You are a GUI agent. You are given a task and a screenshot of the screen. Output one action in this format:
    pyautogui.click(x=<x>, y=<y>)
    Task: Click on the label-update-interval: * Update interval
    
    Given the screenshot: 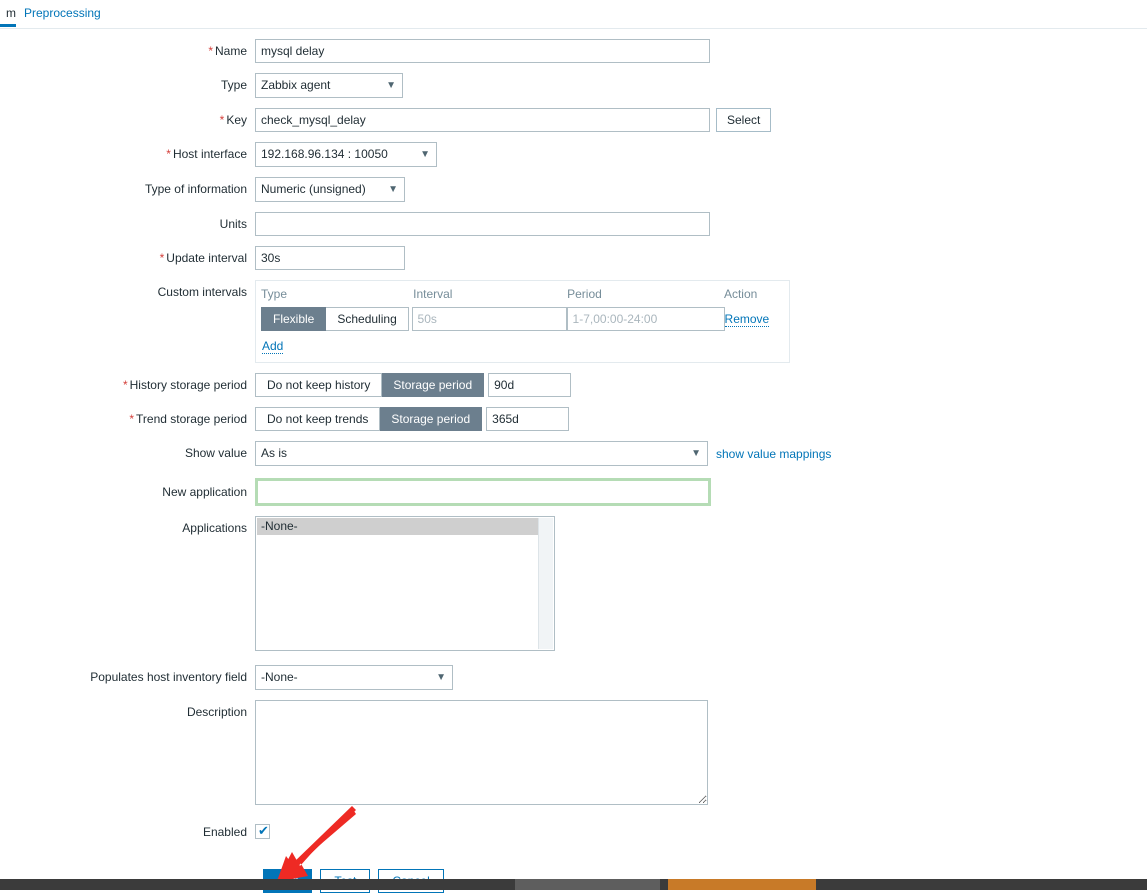 What is the action you would take?
    pyautogui.click(x=203, y=258)
    